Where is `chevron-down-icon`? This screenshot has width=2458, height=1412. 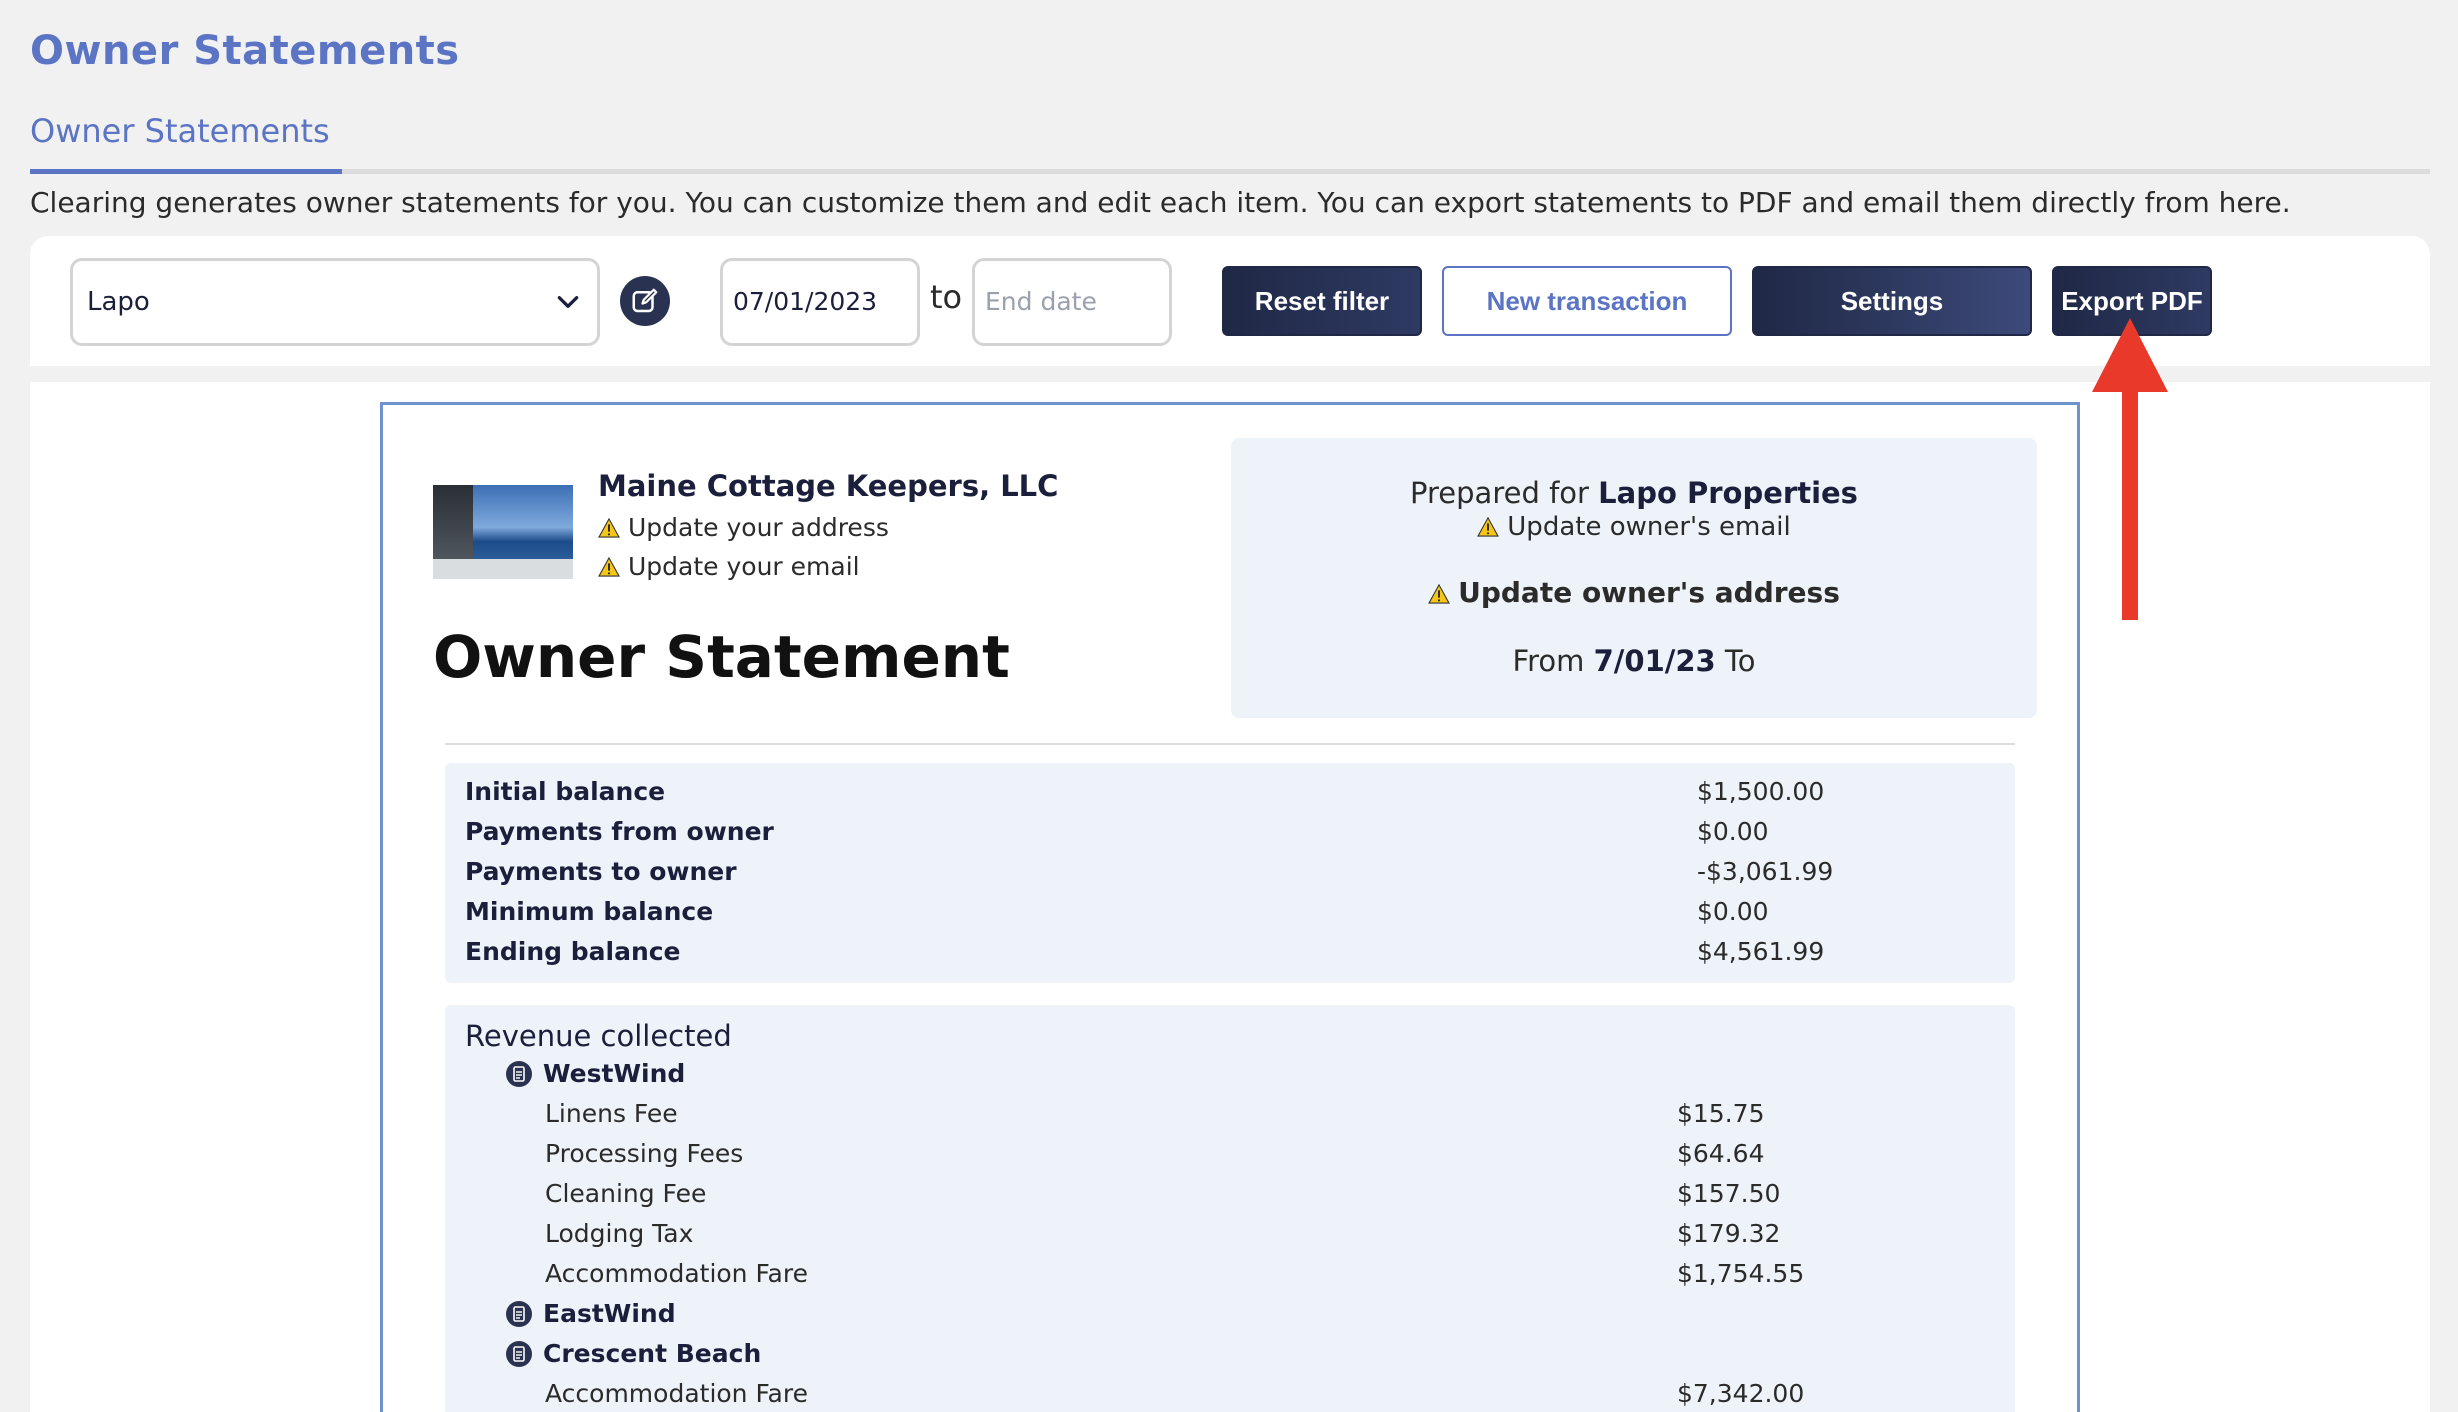 chevron-down-icon is located at coordinates (568, 302).